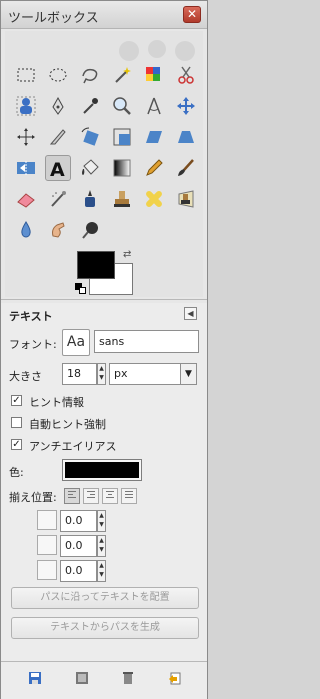 This screenshot has width=320, height=699. I want to click on bandage-icon, so click(154, 199).